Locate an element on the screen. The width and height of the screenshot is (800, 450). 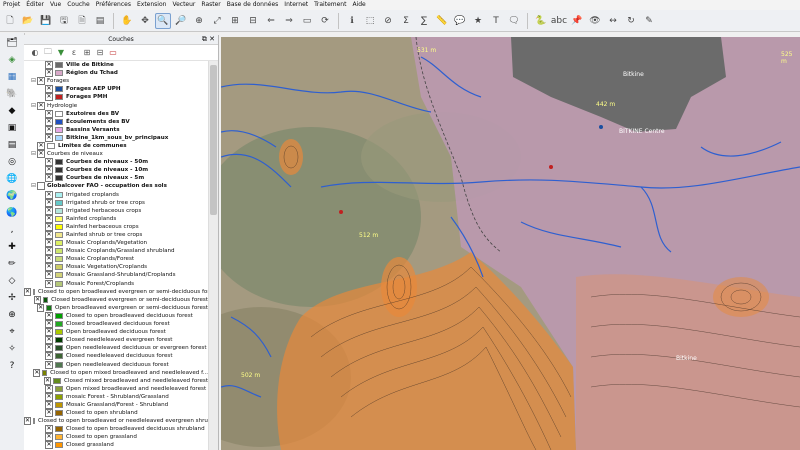
refresh-icon: ⟳ is located at coordinates (325, 21).